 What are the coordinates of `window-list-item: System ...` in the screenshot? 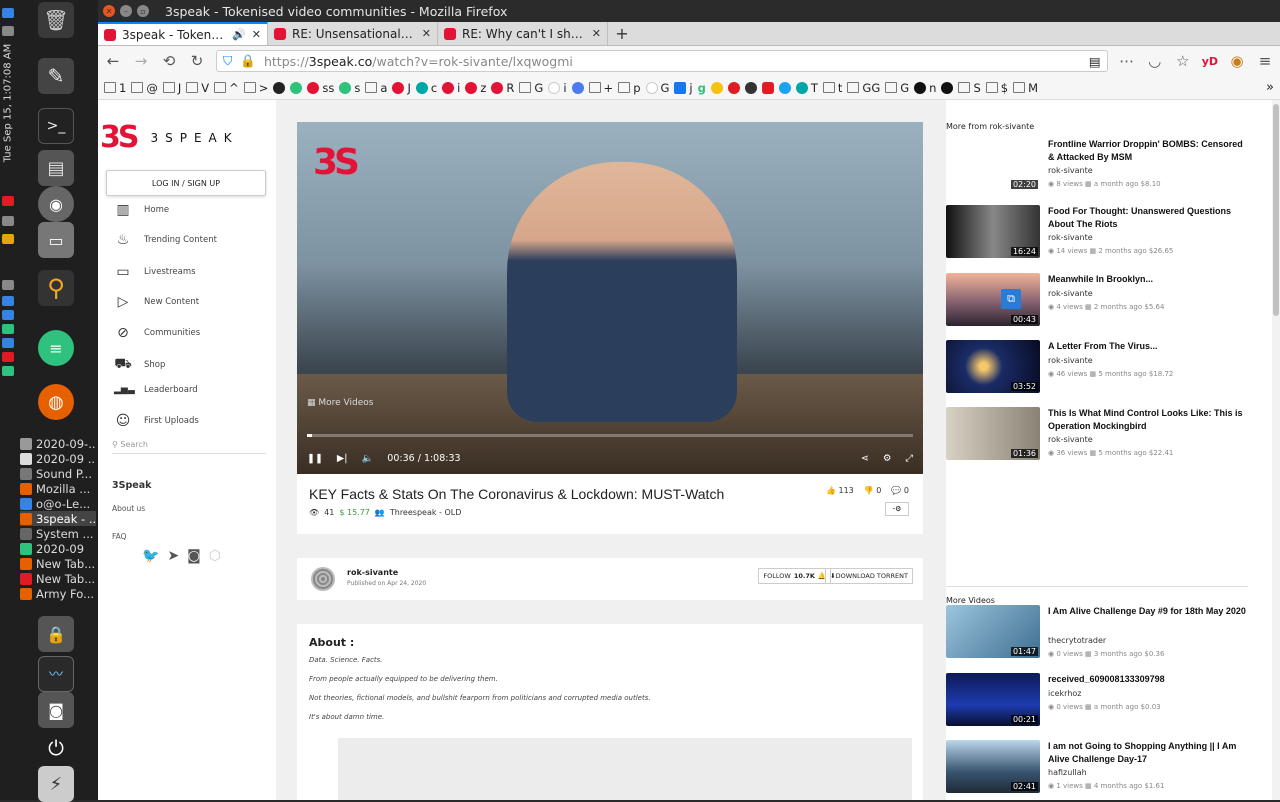 It's located at (58, 533).